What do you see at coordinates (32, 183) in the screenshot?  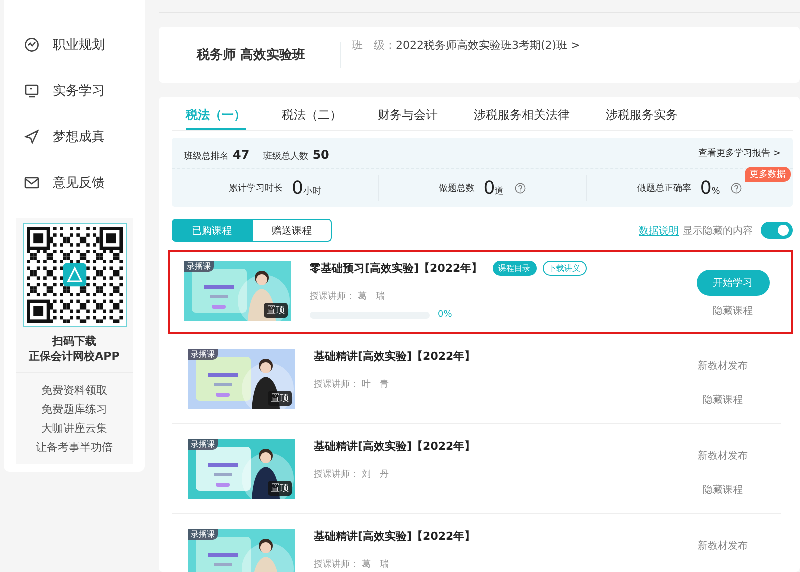 I see `mail-icon` at bounding box center [32, 183].